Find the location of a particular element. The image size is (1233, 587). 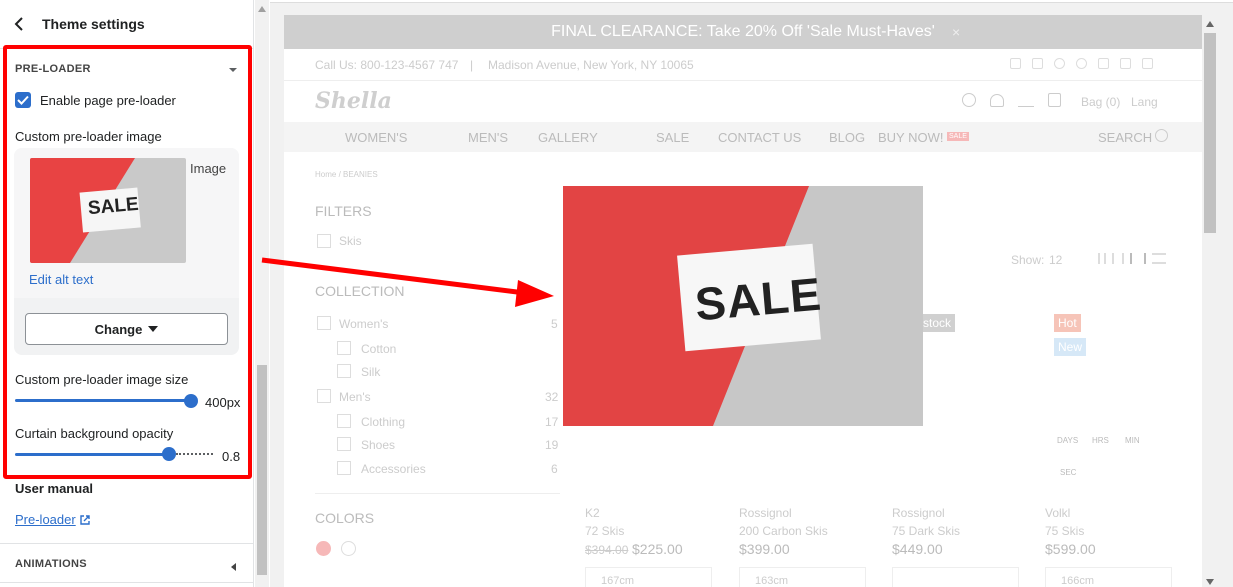

collection-count: 17 is located at coordinates (552, 422).